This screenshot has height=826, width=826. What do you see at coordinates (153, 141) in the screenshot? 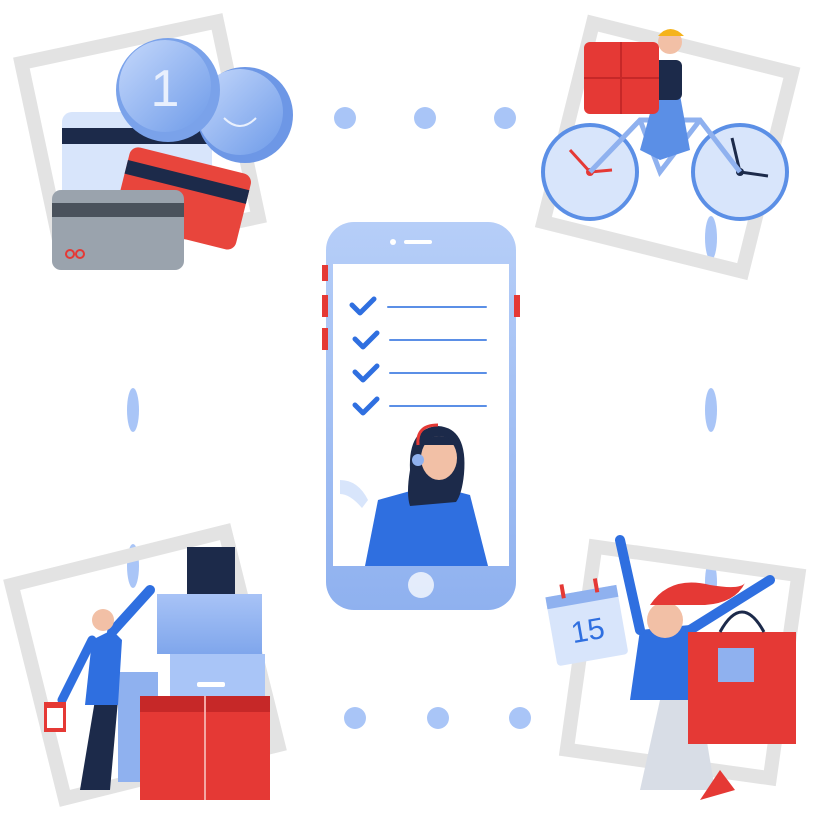
I see `coins-and-cards-illustration: 1` at bounding box center [153, 141].